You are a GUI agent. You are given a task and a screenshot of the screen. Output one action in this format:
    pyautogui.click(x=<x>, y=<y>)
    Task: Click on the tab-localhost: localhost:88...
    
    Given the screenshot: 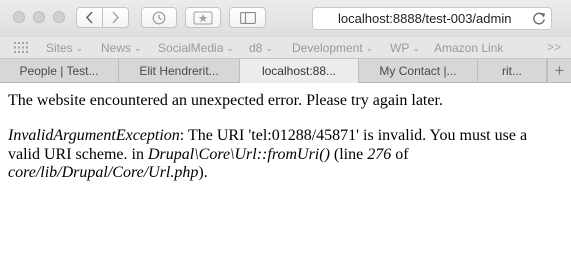 What is the action you would take?
    pyautogui.click(x=299, y=71)
    